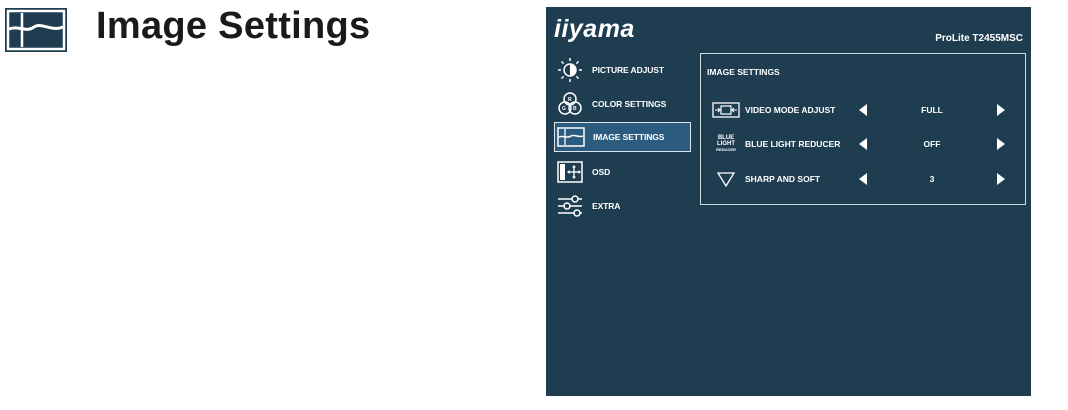 Image resolution: width=1068 pixels, height=410 pixels. Describe the element at coordinates (594, 29) in the screenshot. I see `brand-logo: iiyama` at that location.